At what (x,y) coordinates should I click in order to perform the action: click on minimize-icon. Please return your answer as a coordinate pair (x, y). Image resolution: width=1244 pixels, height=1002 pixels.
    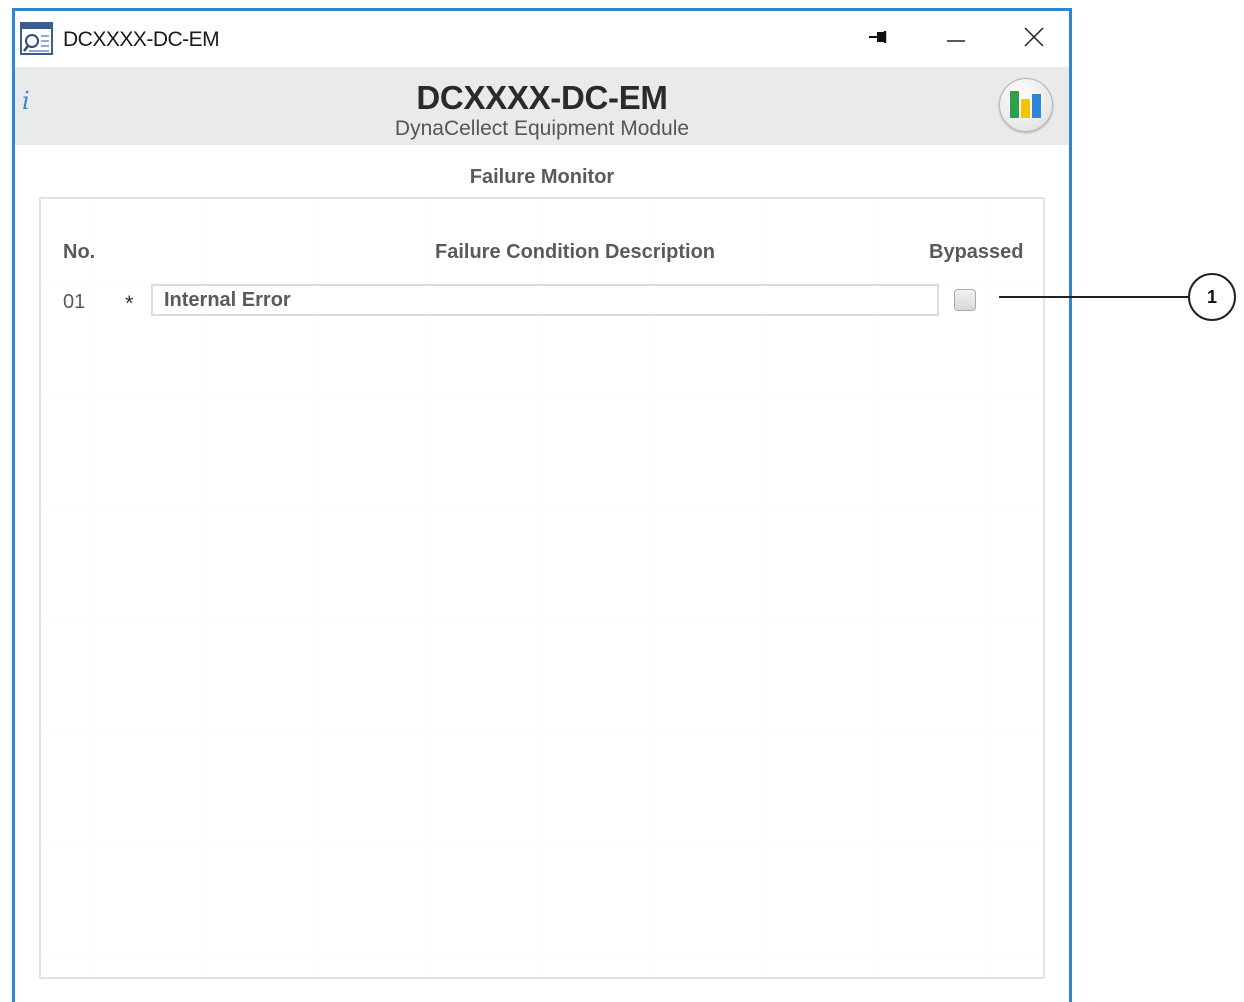
    Looking at the image, I should click on (956, 39).